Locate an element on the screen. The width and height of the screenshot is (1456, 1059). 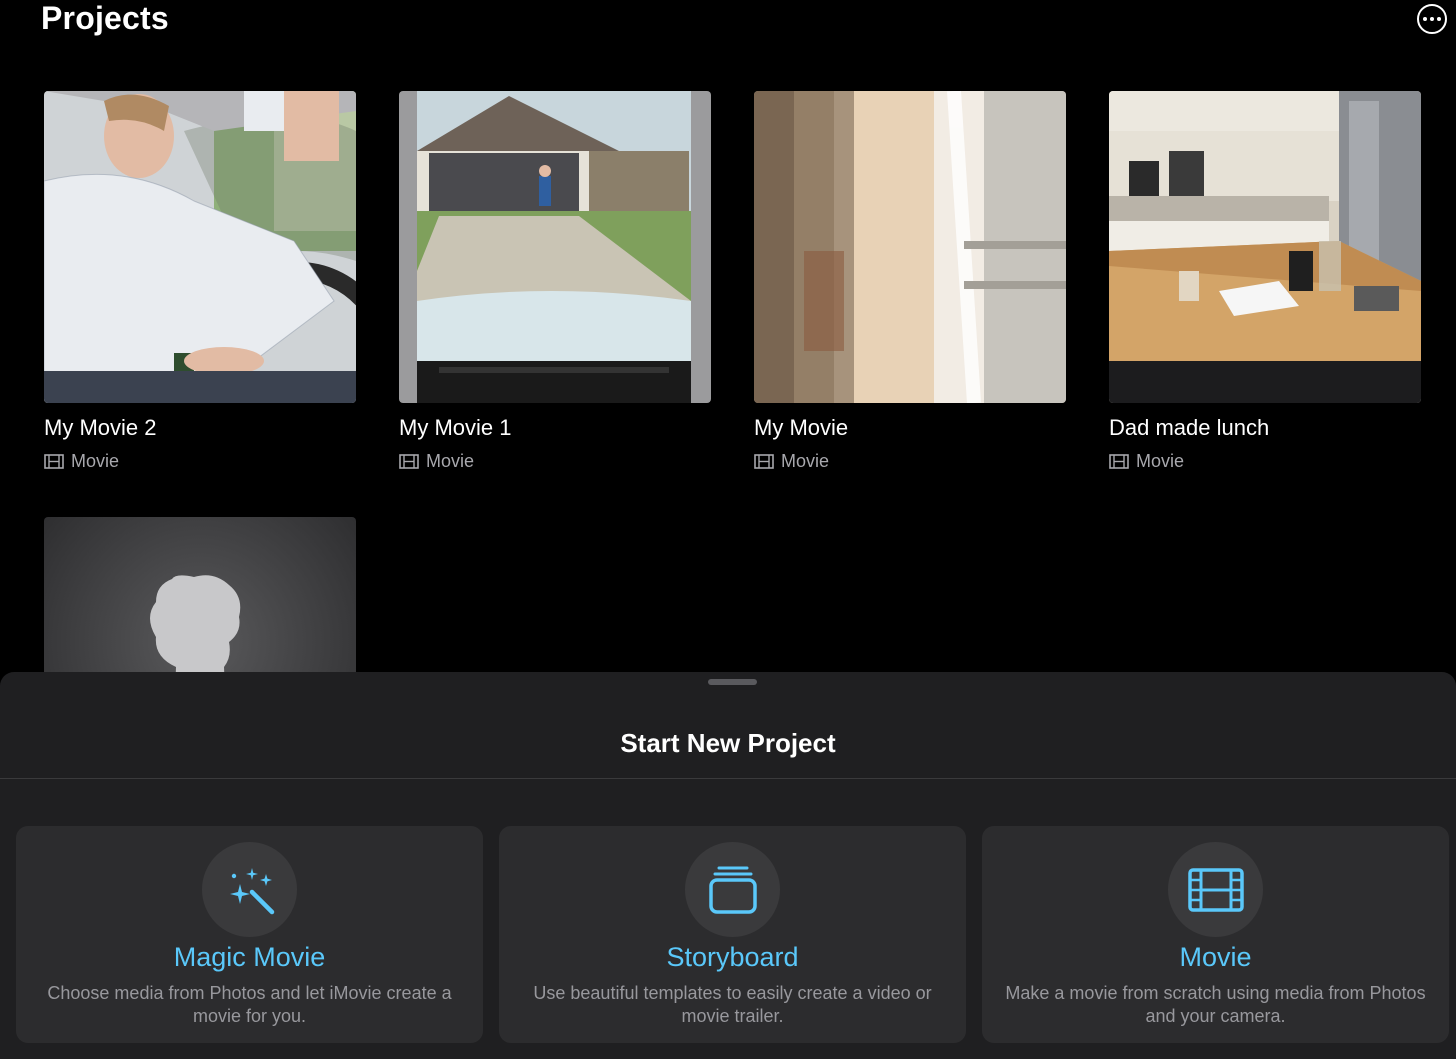
project-name: My Movie 2 is located at coordinates (100, 427).